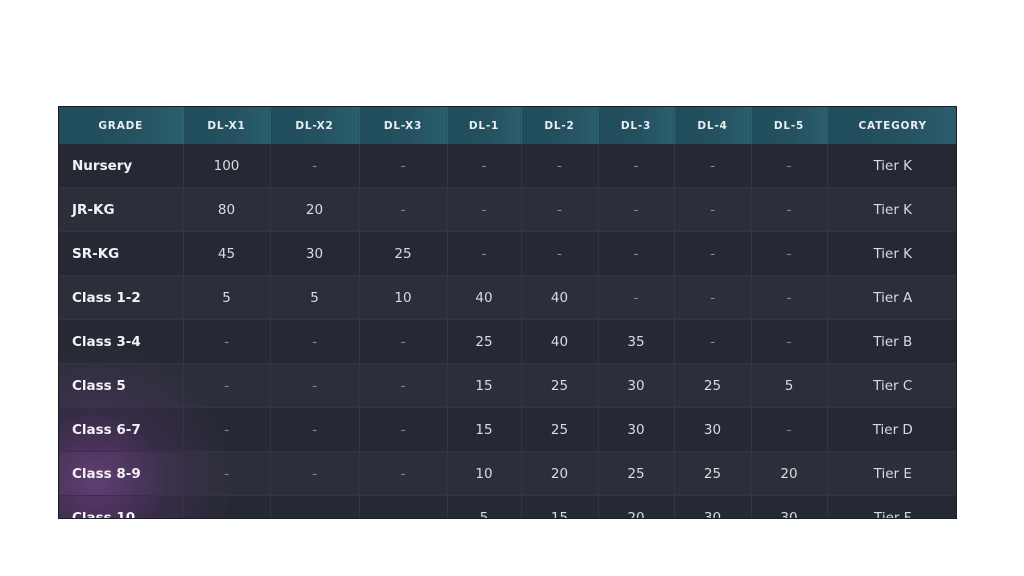 The image size is (1024, 576). I want to click on table-row: Class 5- - -15 25 30 25 5 Tier C, so click(507, 385).